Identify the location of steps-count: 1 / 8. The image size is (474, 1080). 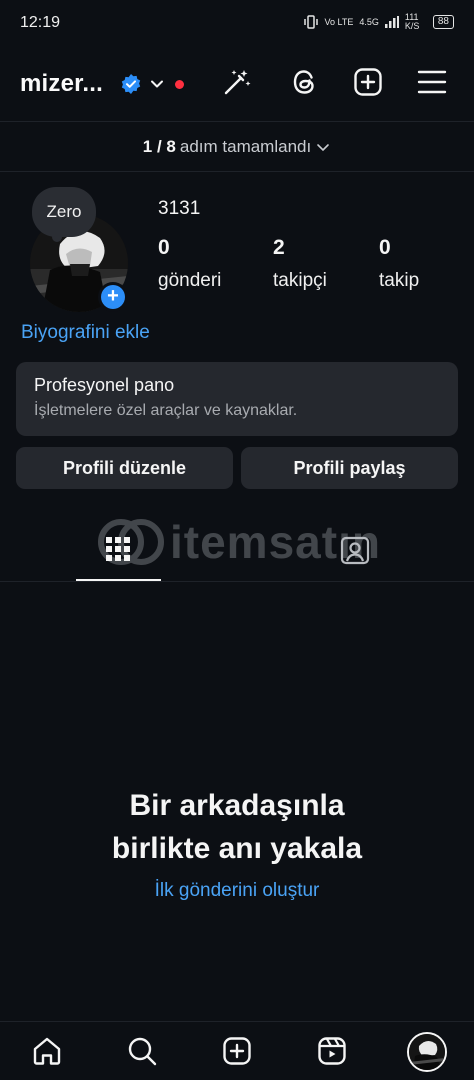
(159, 146).